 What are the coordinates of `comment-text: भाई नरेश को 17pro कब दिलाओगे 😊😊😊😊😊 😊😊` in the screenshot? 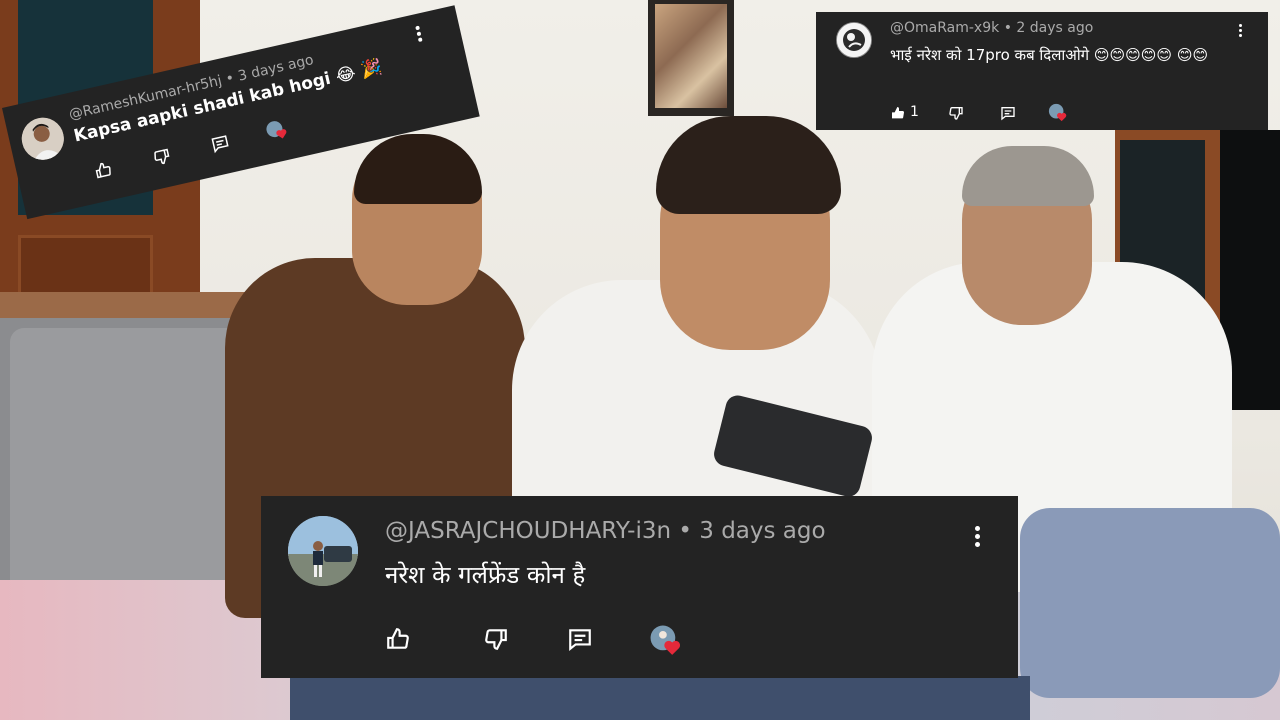 It's located at (1049, 55).